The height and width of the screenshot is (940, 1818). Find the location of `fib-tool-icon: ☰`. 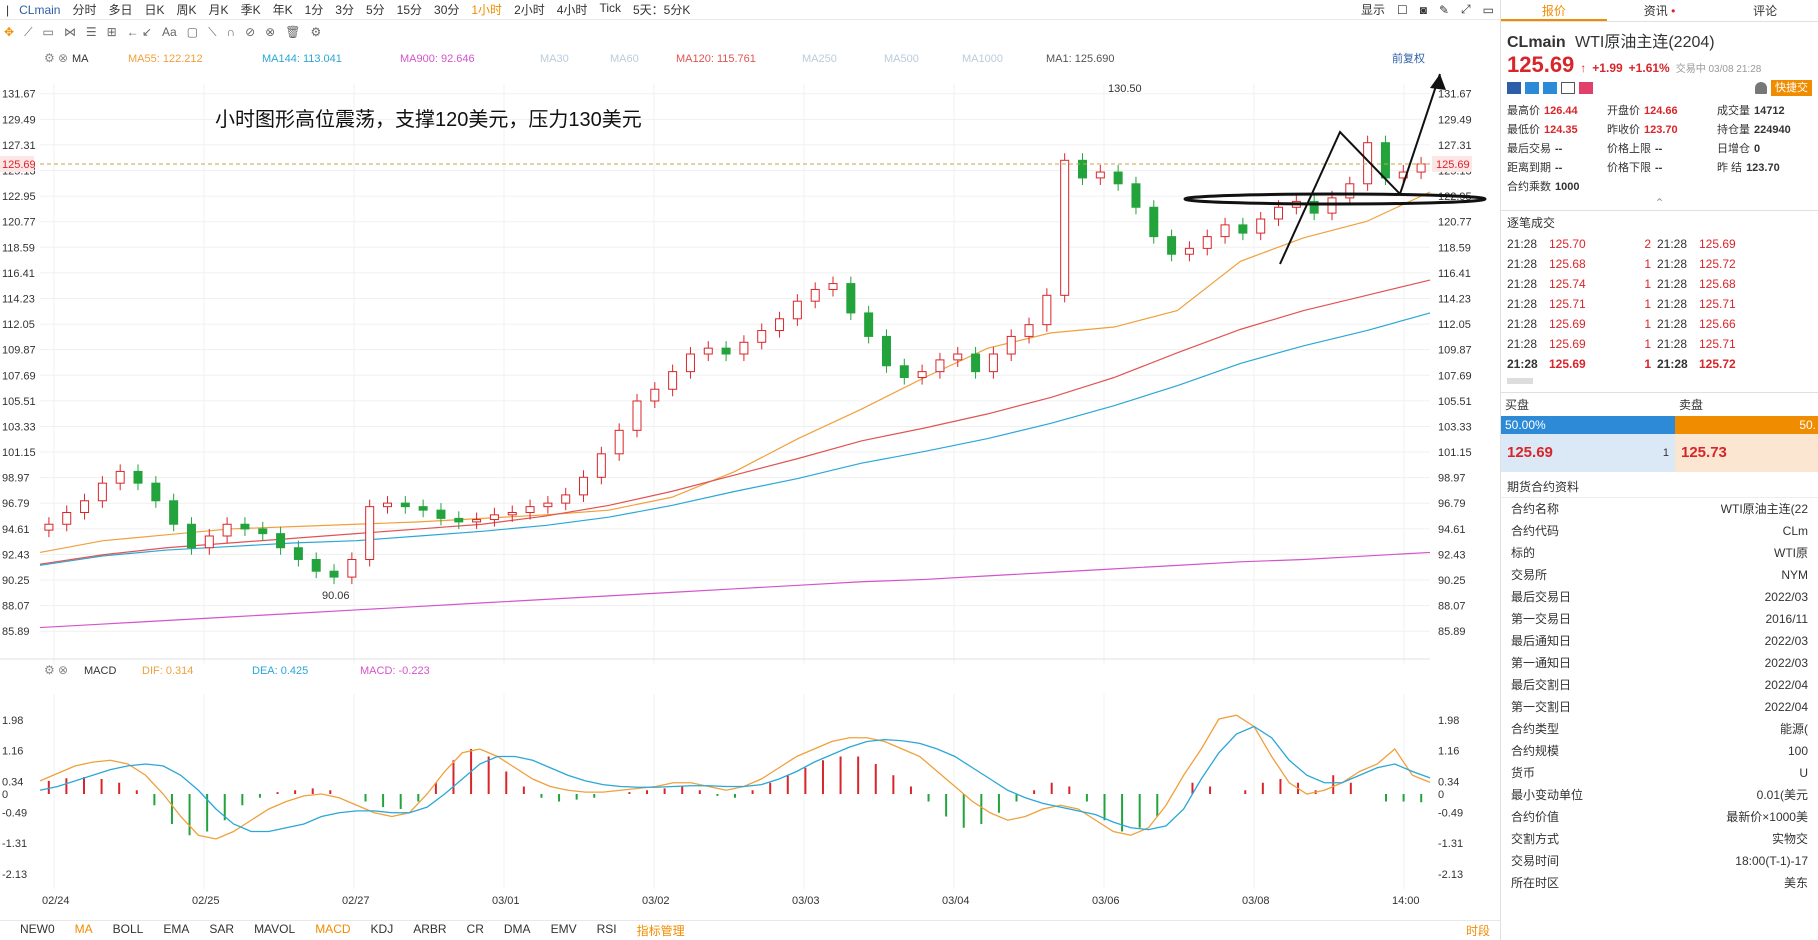

fib-tool-icon: ☰ is located at coordinates (91, 32).